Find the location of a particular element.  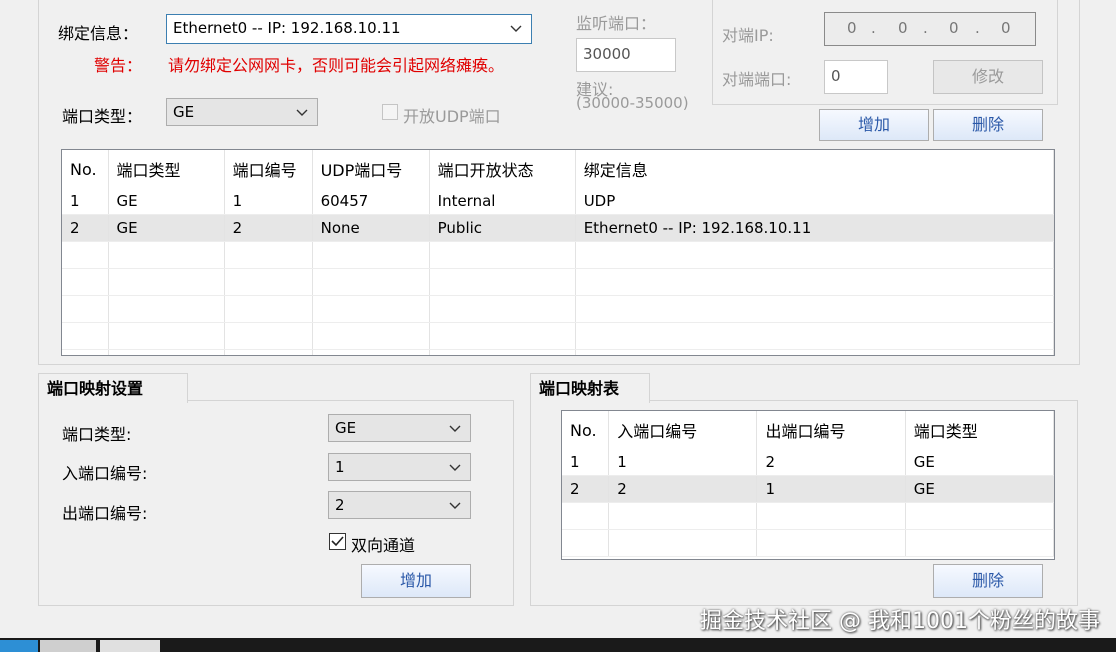

bidirectional-label: 双向通道 is located at coordinates (383, 545).